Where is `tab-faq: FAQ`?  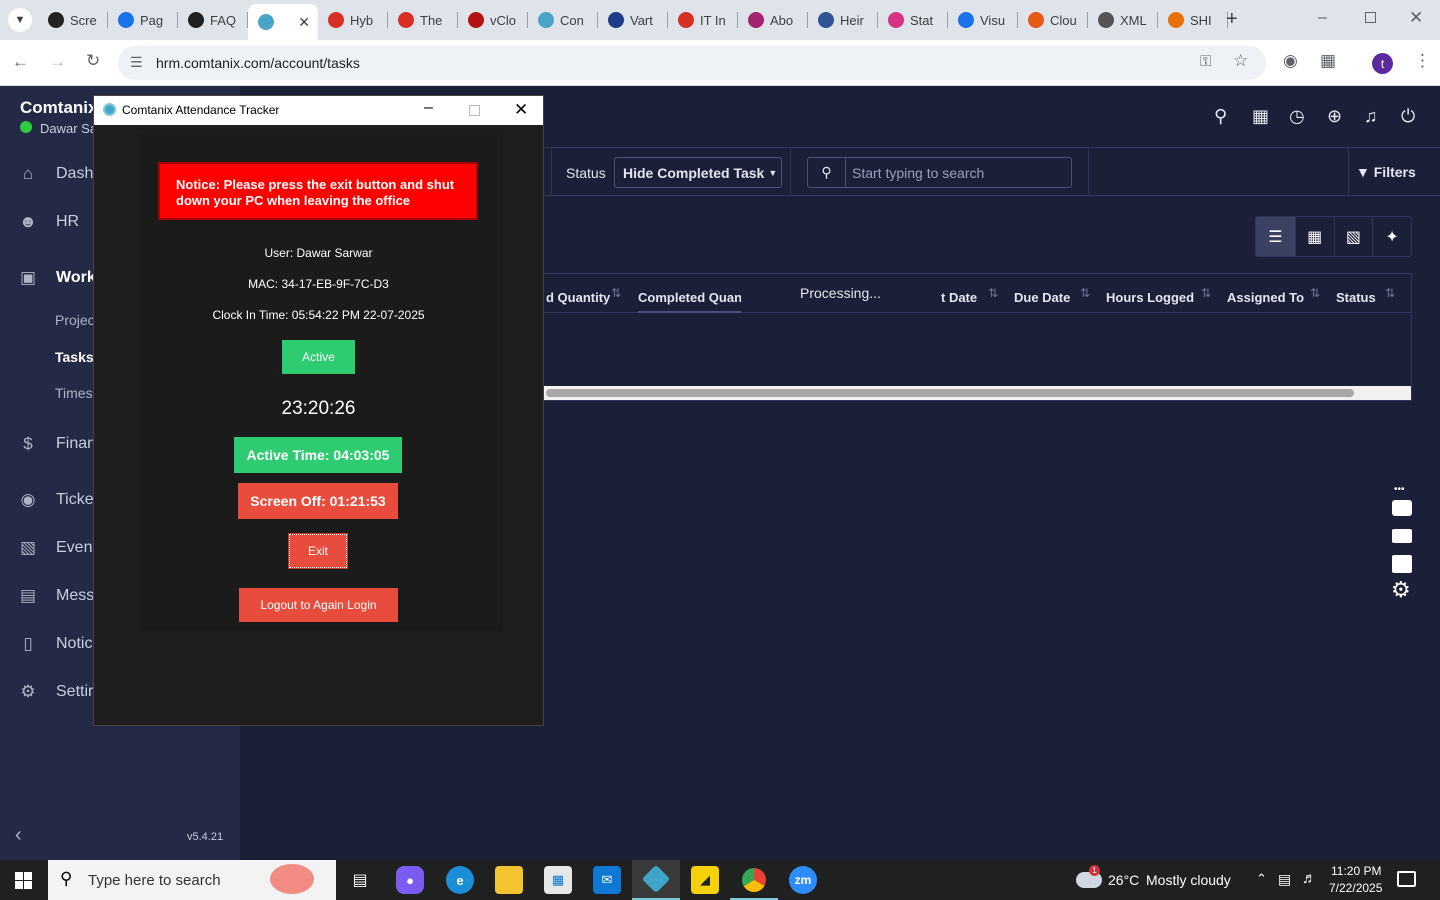
tab-faq: FAQ is located at coordinates (213, 20).